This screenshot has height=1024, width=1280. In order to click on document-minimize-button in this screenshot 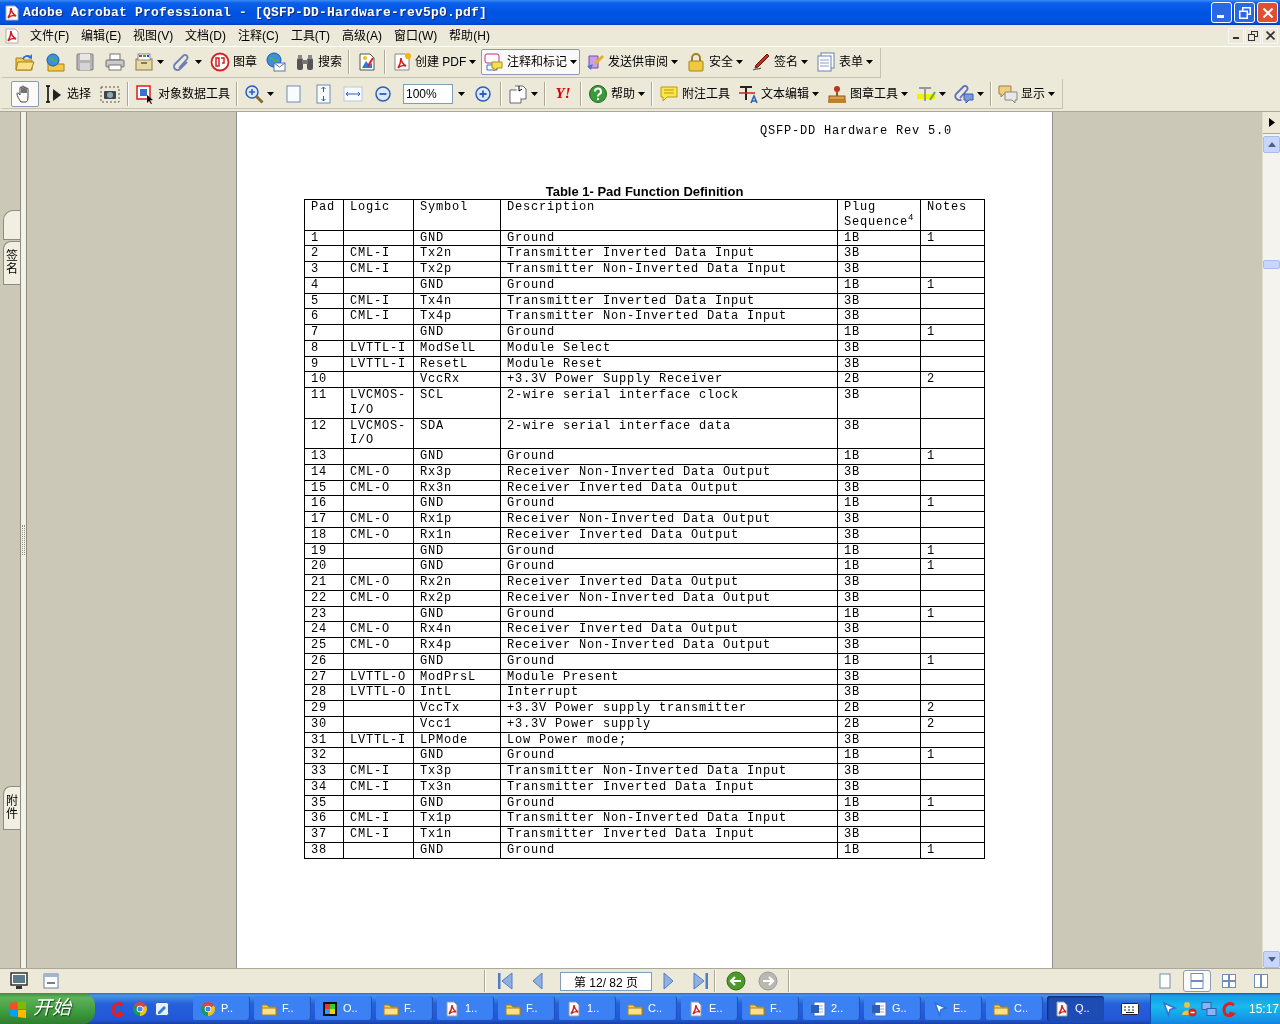, I will do `click(1236, 35)`.